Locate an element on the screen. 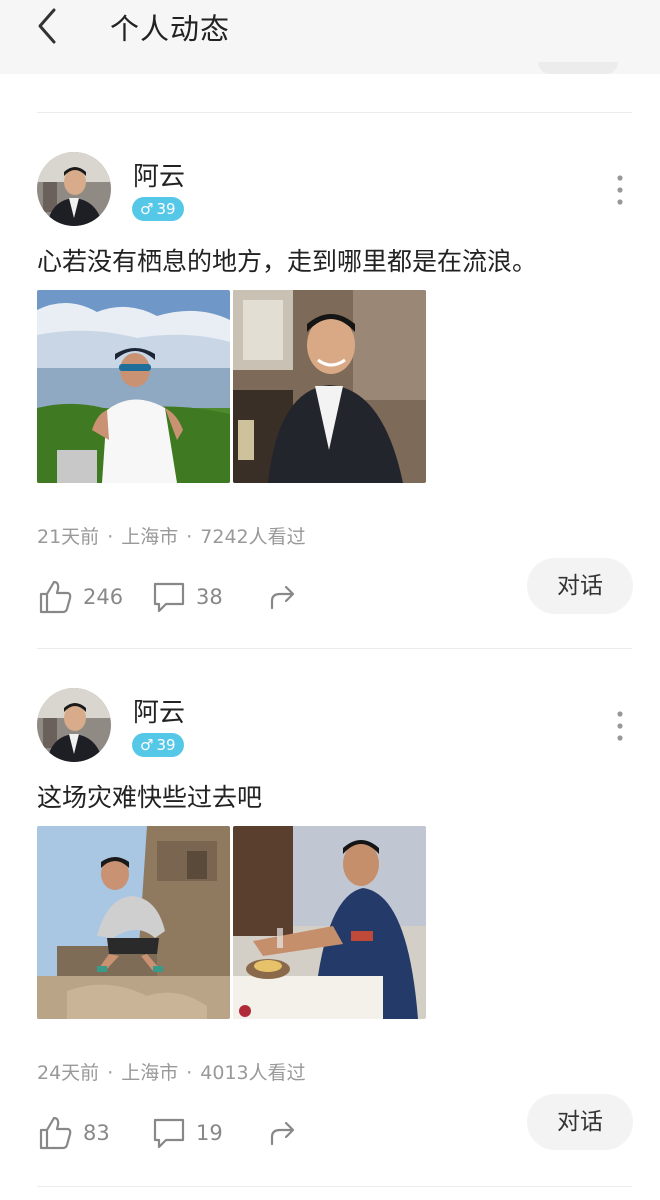 The height and width of the screenshot is (1200, 660). comment-button: 38 is located at coordinates (187, 597).